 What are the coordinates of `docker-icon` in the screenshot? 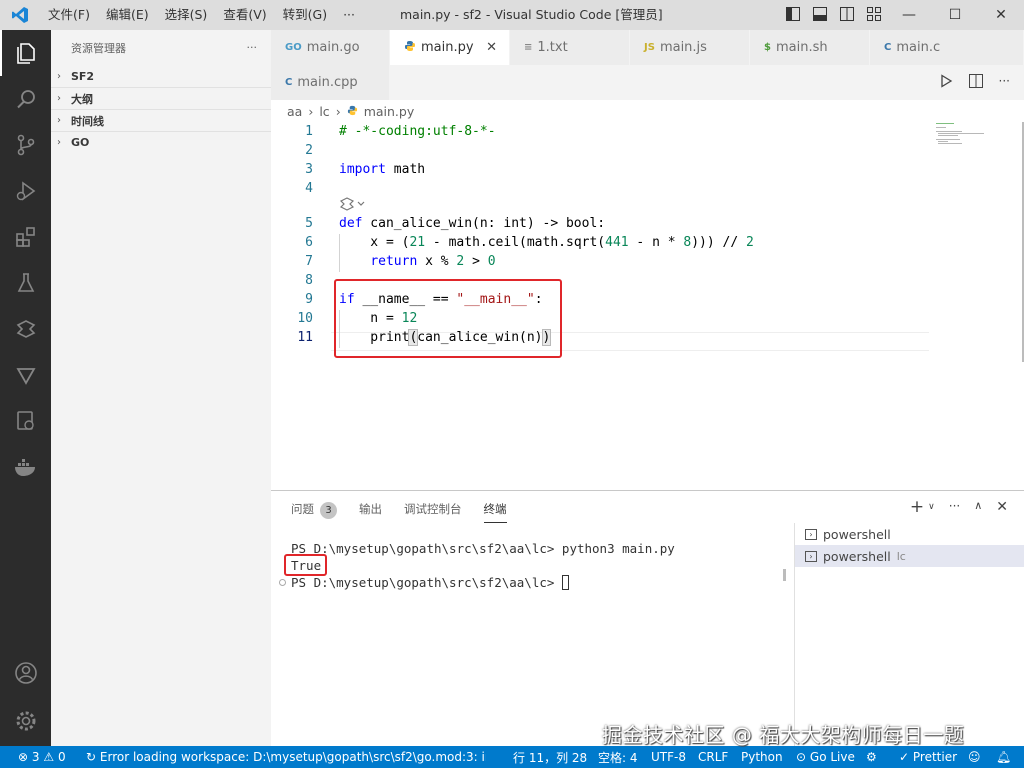 It's located at (25, 467).